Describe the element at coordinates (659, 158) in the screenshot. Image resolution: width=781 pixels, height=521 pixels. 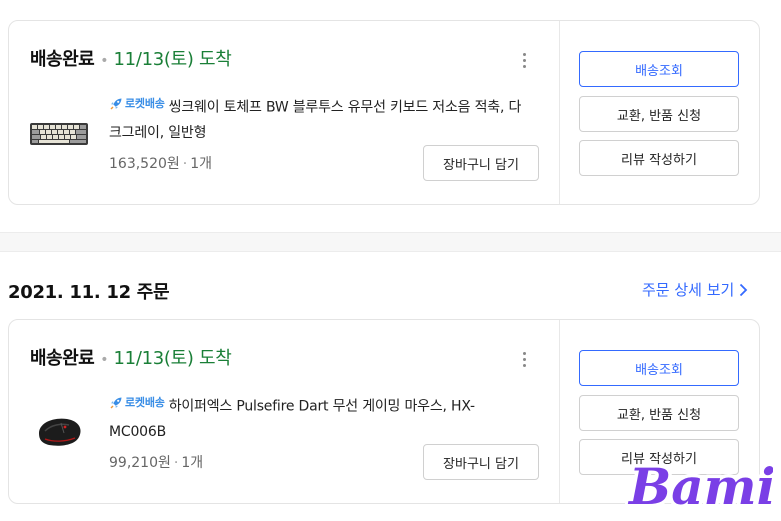
I see `write-review-button: 리뷰 작성하기` at that location.